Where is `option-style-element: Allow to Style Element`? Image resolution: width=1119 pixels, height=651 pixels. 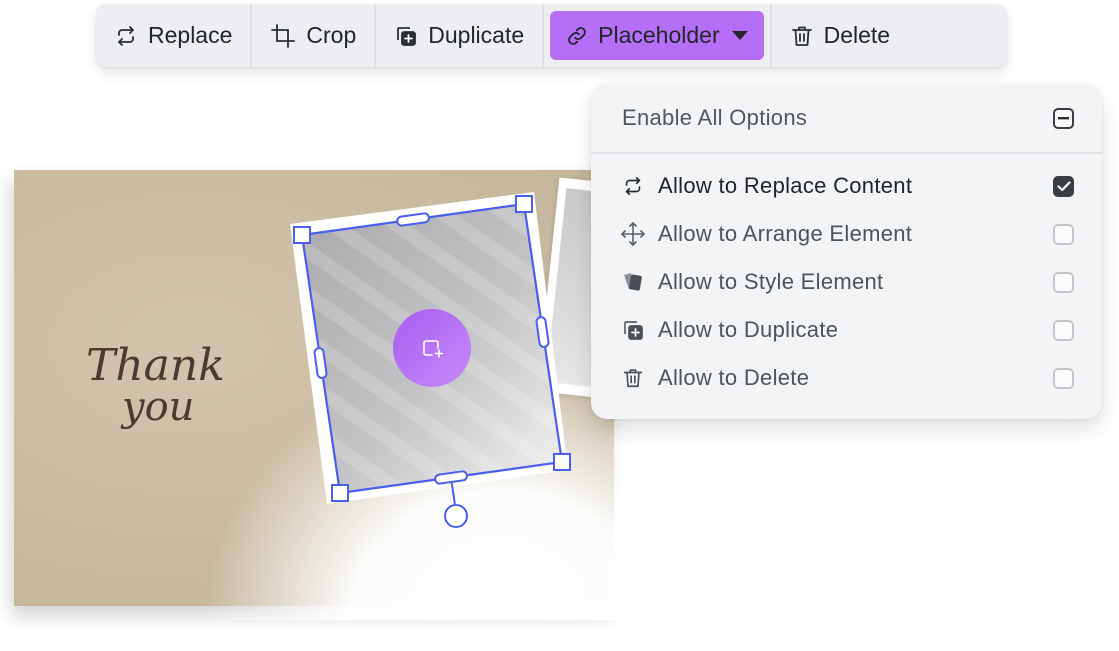
option-style-element: Allow to Style Element is located at coordinates (846, 282).